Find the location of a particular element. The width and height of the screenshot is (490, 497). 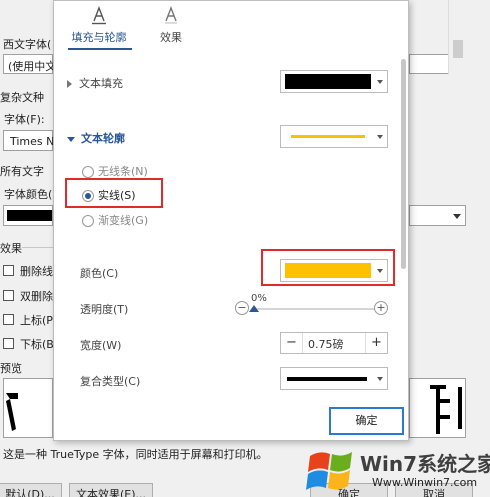

active-tab-indicator is located at coordinates (100, 49).